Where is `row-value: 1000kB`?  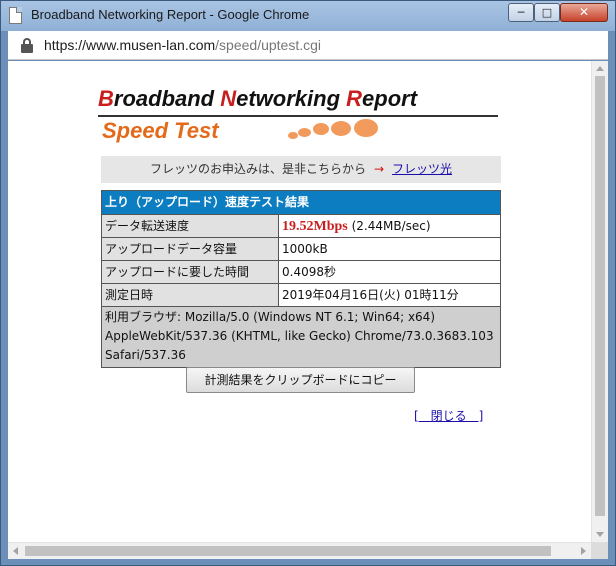 row-value: 1000kB is located at coordinates (389, 249).